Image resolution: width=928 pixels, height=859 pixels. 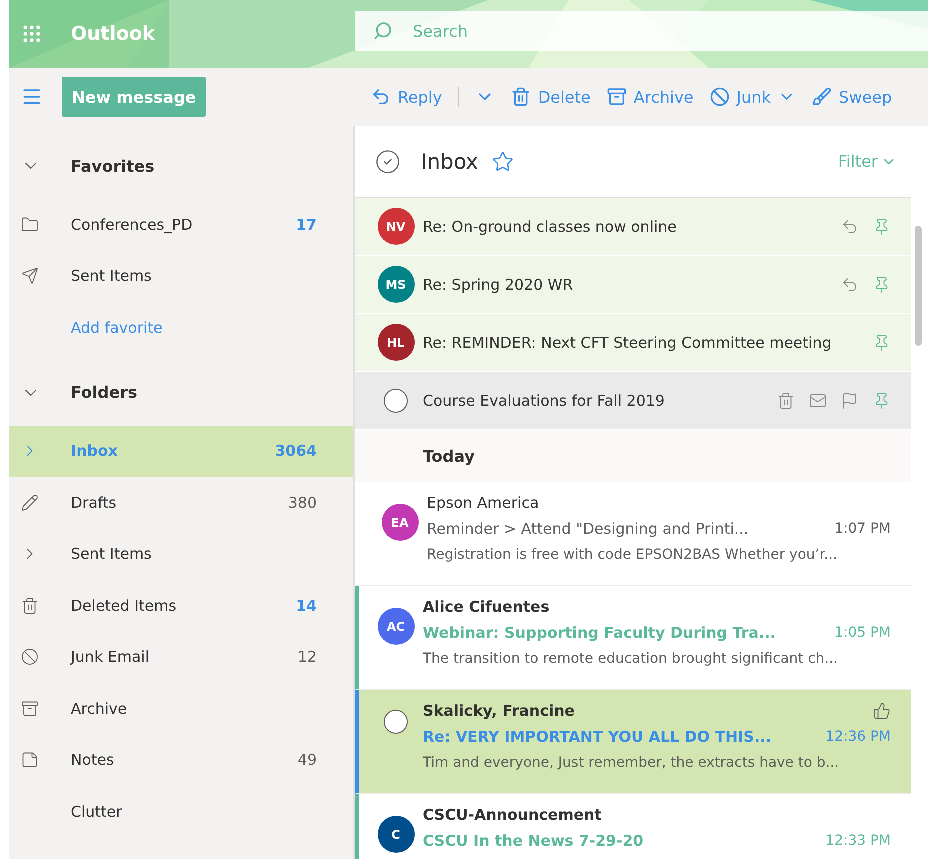 What do you see at coordinates (633, 456) in the screenshot?
I see `group-header: Today` at bounding box center [633, 456].